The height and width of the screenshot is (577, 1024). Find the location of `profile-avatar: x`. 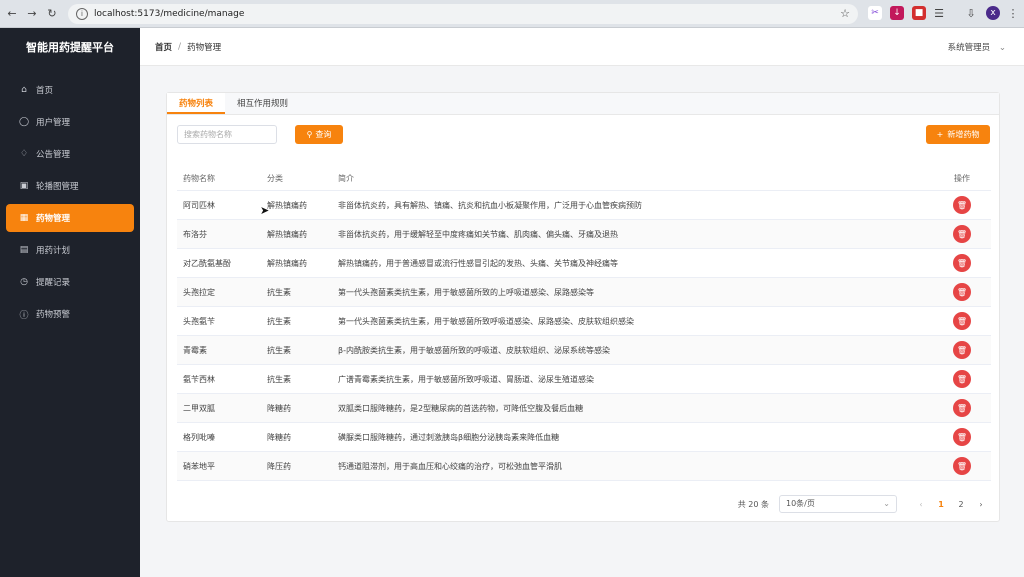

profile-avatar: x is located at coordinates (993, 13).